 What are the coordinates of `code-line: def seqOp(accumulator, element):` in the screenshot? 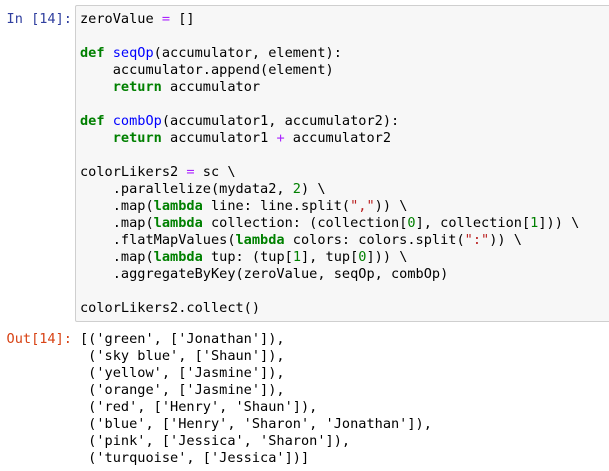 It's located at (329, 53).